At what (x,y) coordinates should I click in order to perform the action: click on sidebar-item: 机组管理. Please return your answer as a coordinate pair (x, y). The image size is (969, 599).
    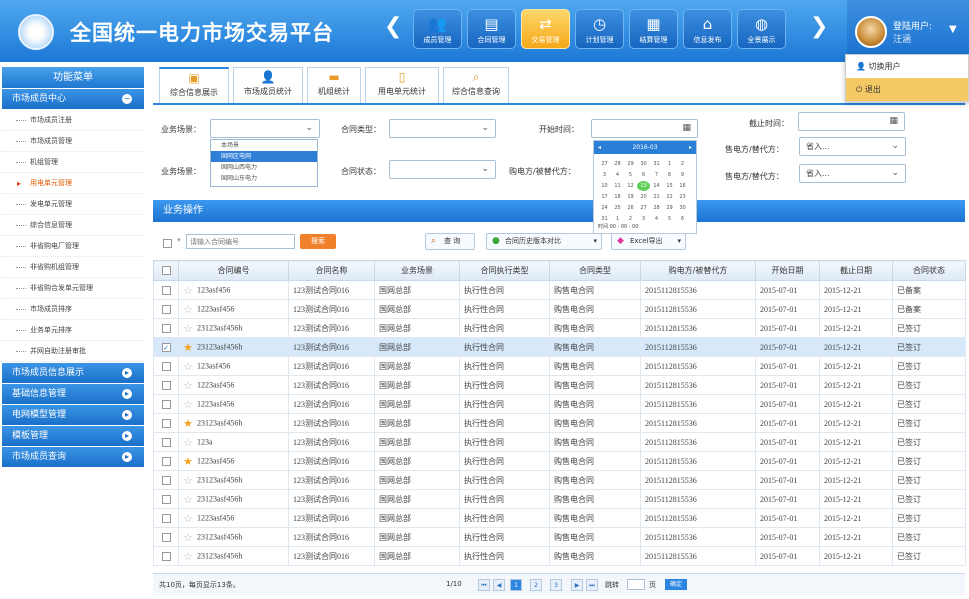
    Looking at the image, I should click on (73, 162).